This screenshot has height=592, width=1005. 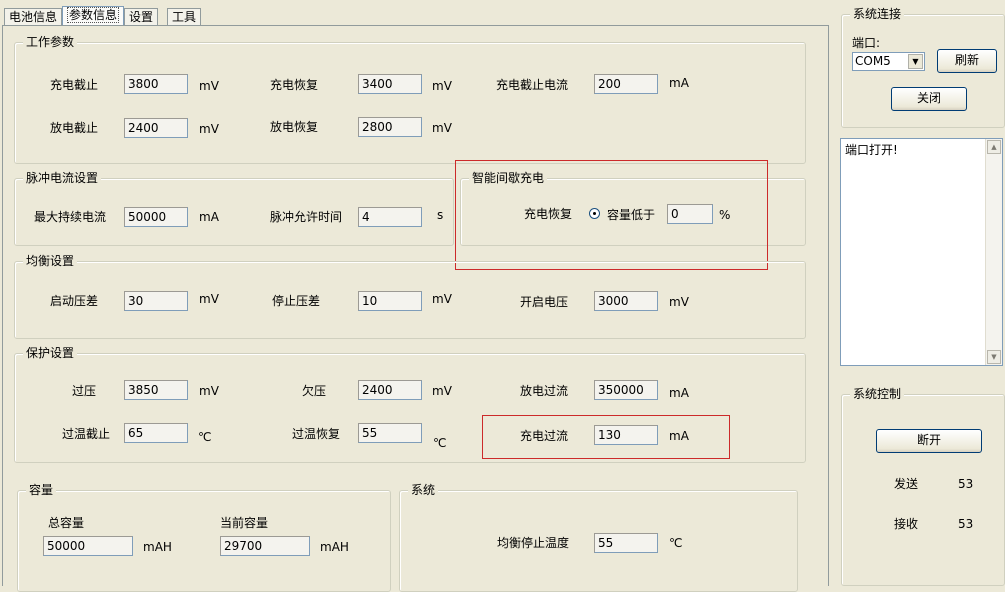 I want to click on discharge-recover-input: 2800, so click(x=390, y=127).